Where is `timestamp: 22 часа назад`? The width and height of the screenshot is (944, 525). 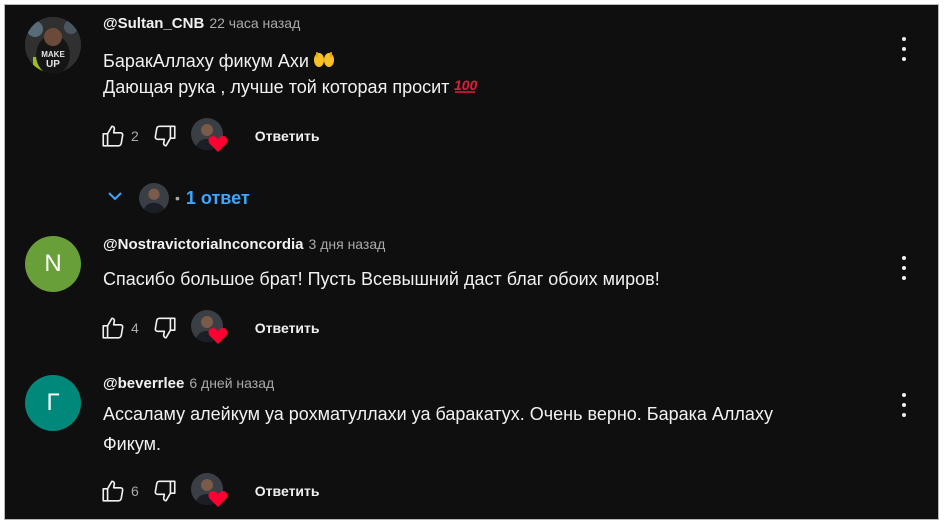
timestamp: 22 часа назад is located at coordinates (254, 23).